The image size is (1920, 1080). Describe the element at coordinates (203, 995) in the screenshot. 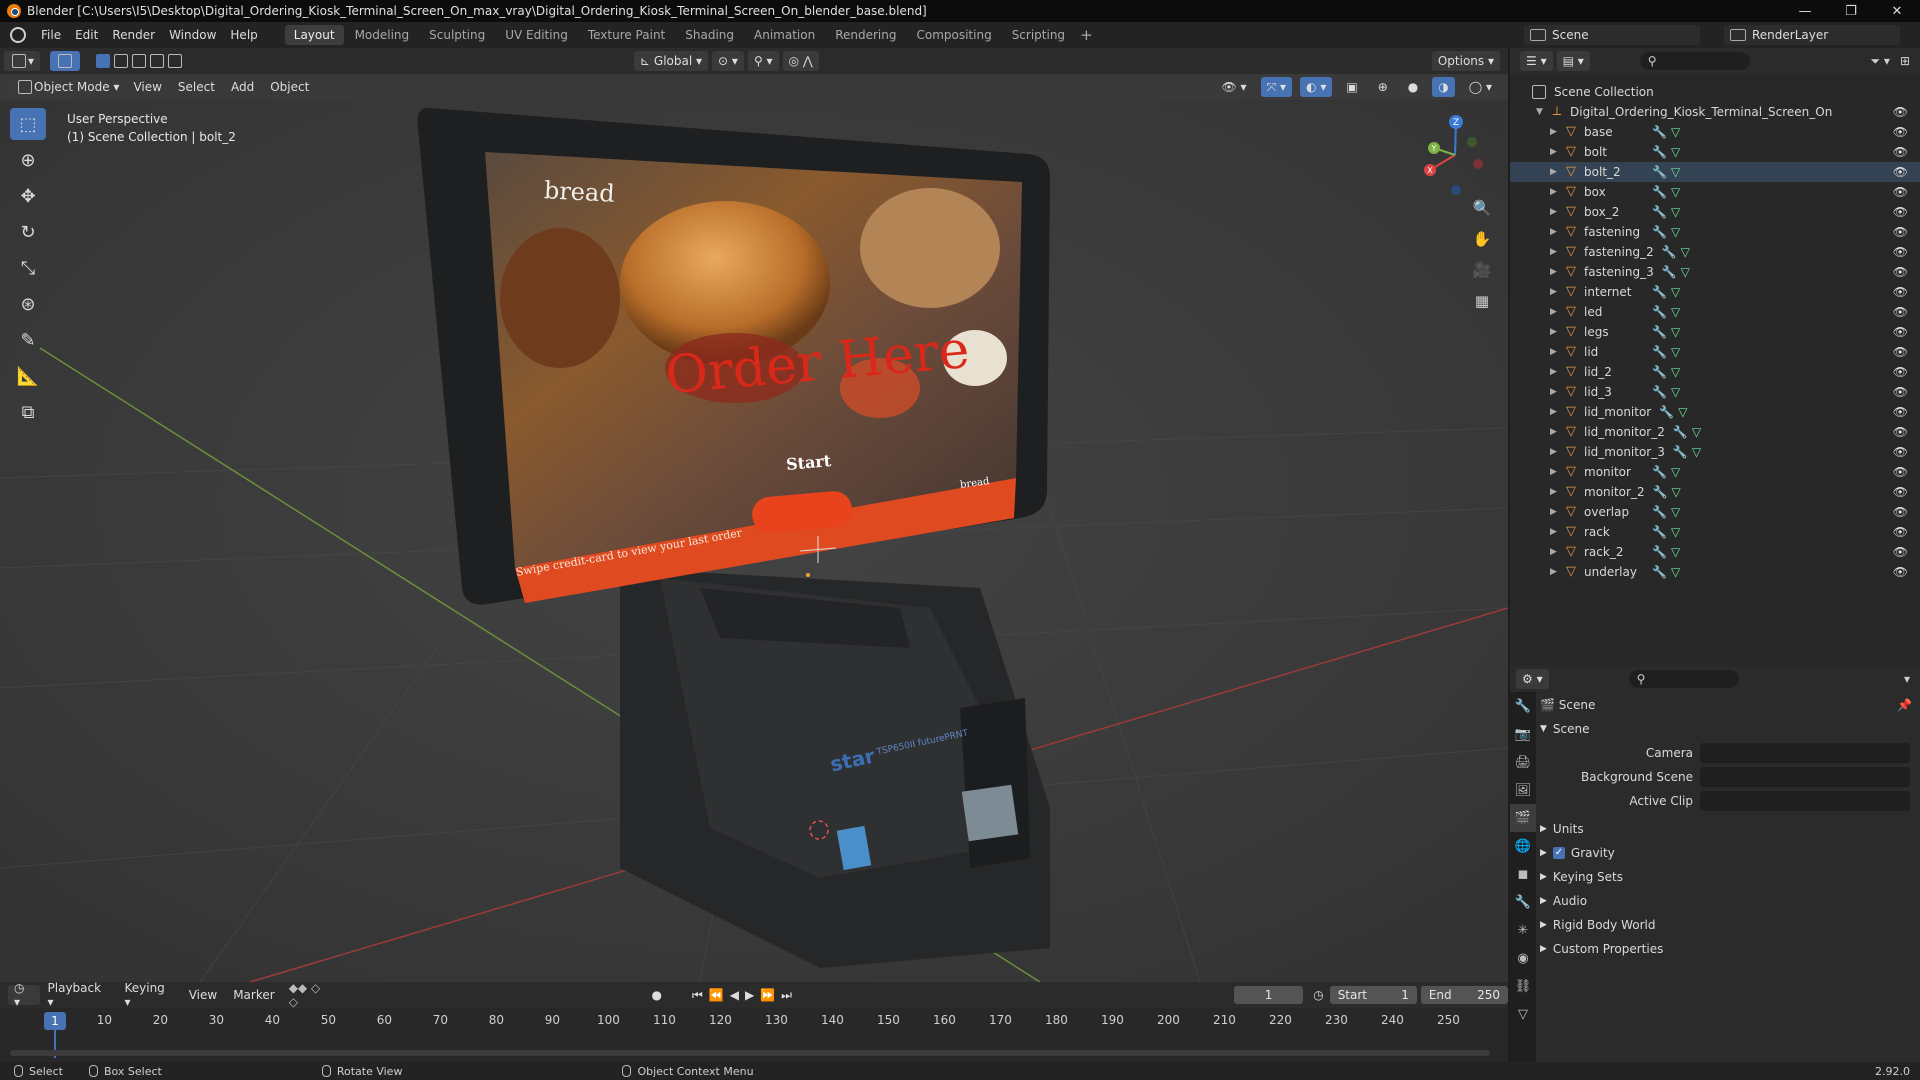

I see `timeline-menu-view: View` at that location.